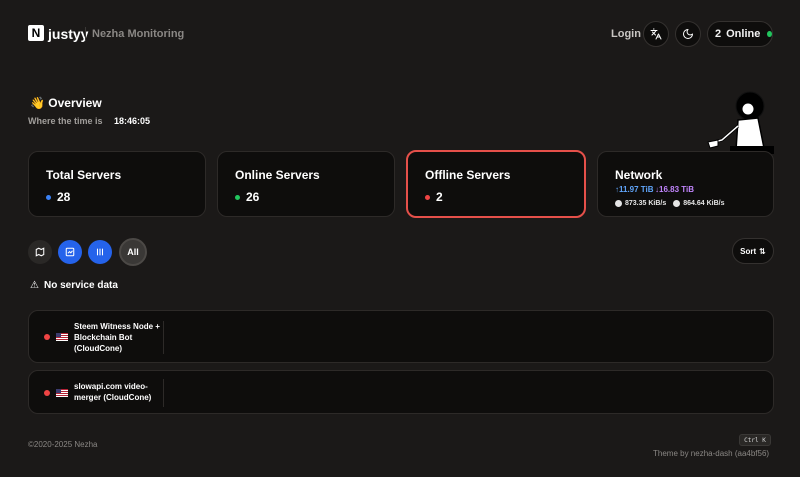 The width and height of the screenshot is (800, 477). I want to click on upload-speed: 873.35 KiB/s, so click(646, 203).